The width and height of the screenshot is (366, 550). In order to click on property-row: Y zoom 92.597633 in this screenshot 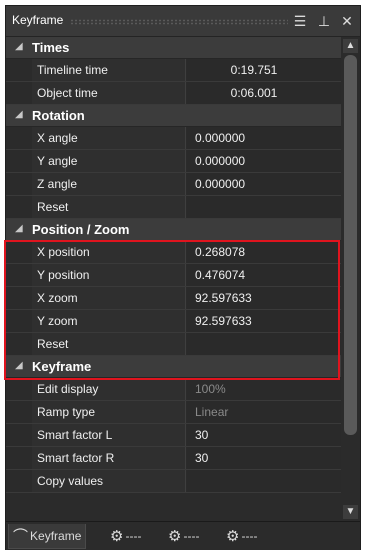, I will do `click(173, 321)`.